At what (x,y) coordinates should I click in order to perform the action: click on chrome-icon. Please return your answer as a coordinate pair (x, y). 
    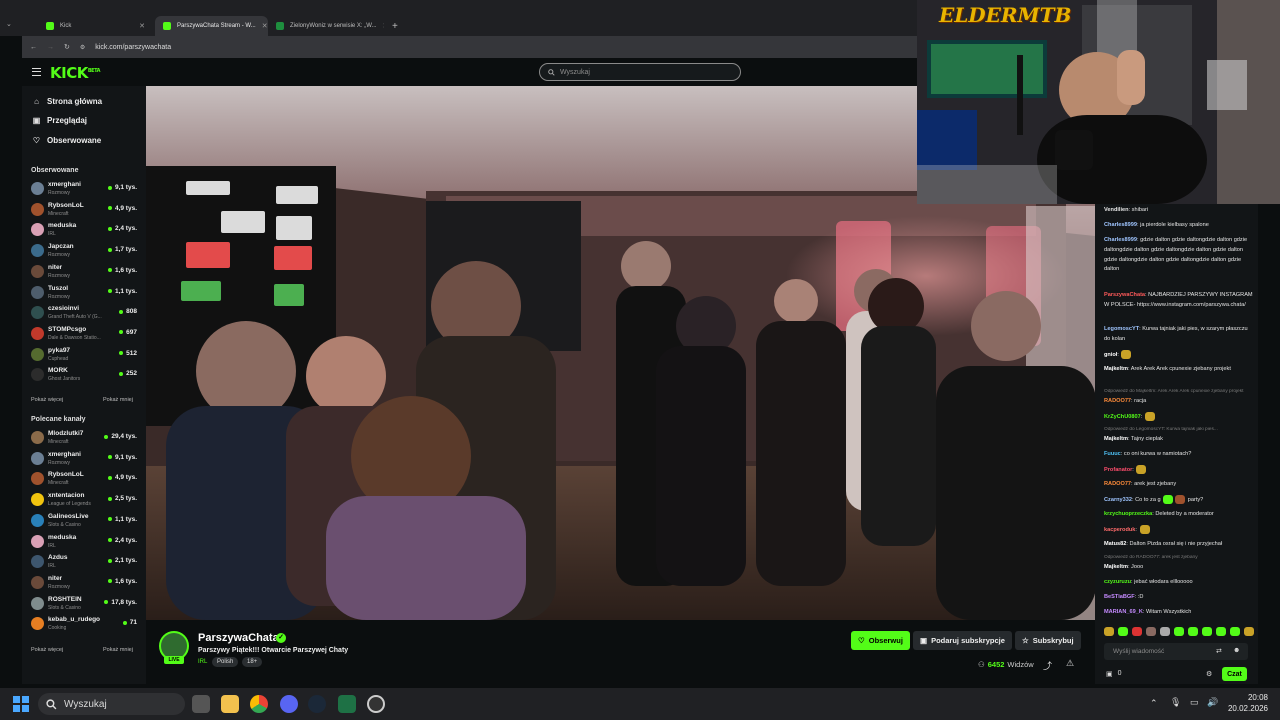
    Looking at the image, I should click on (259, 704).